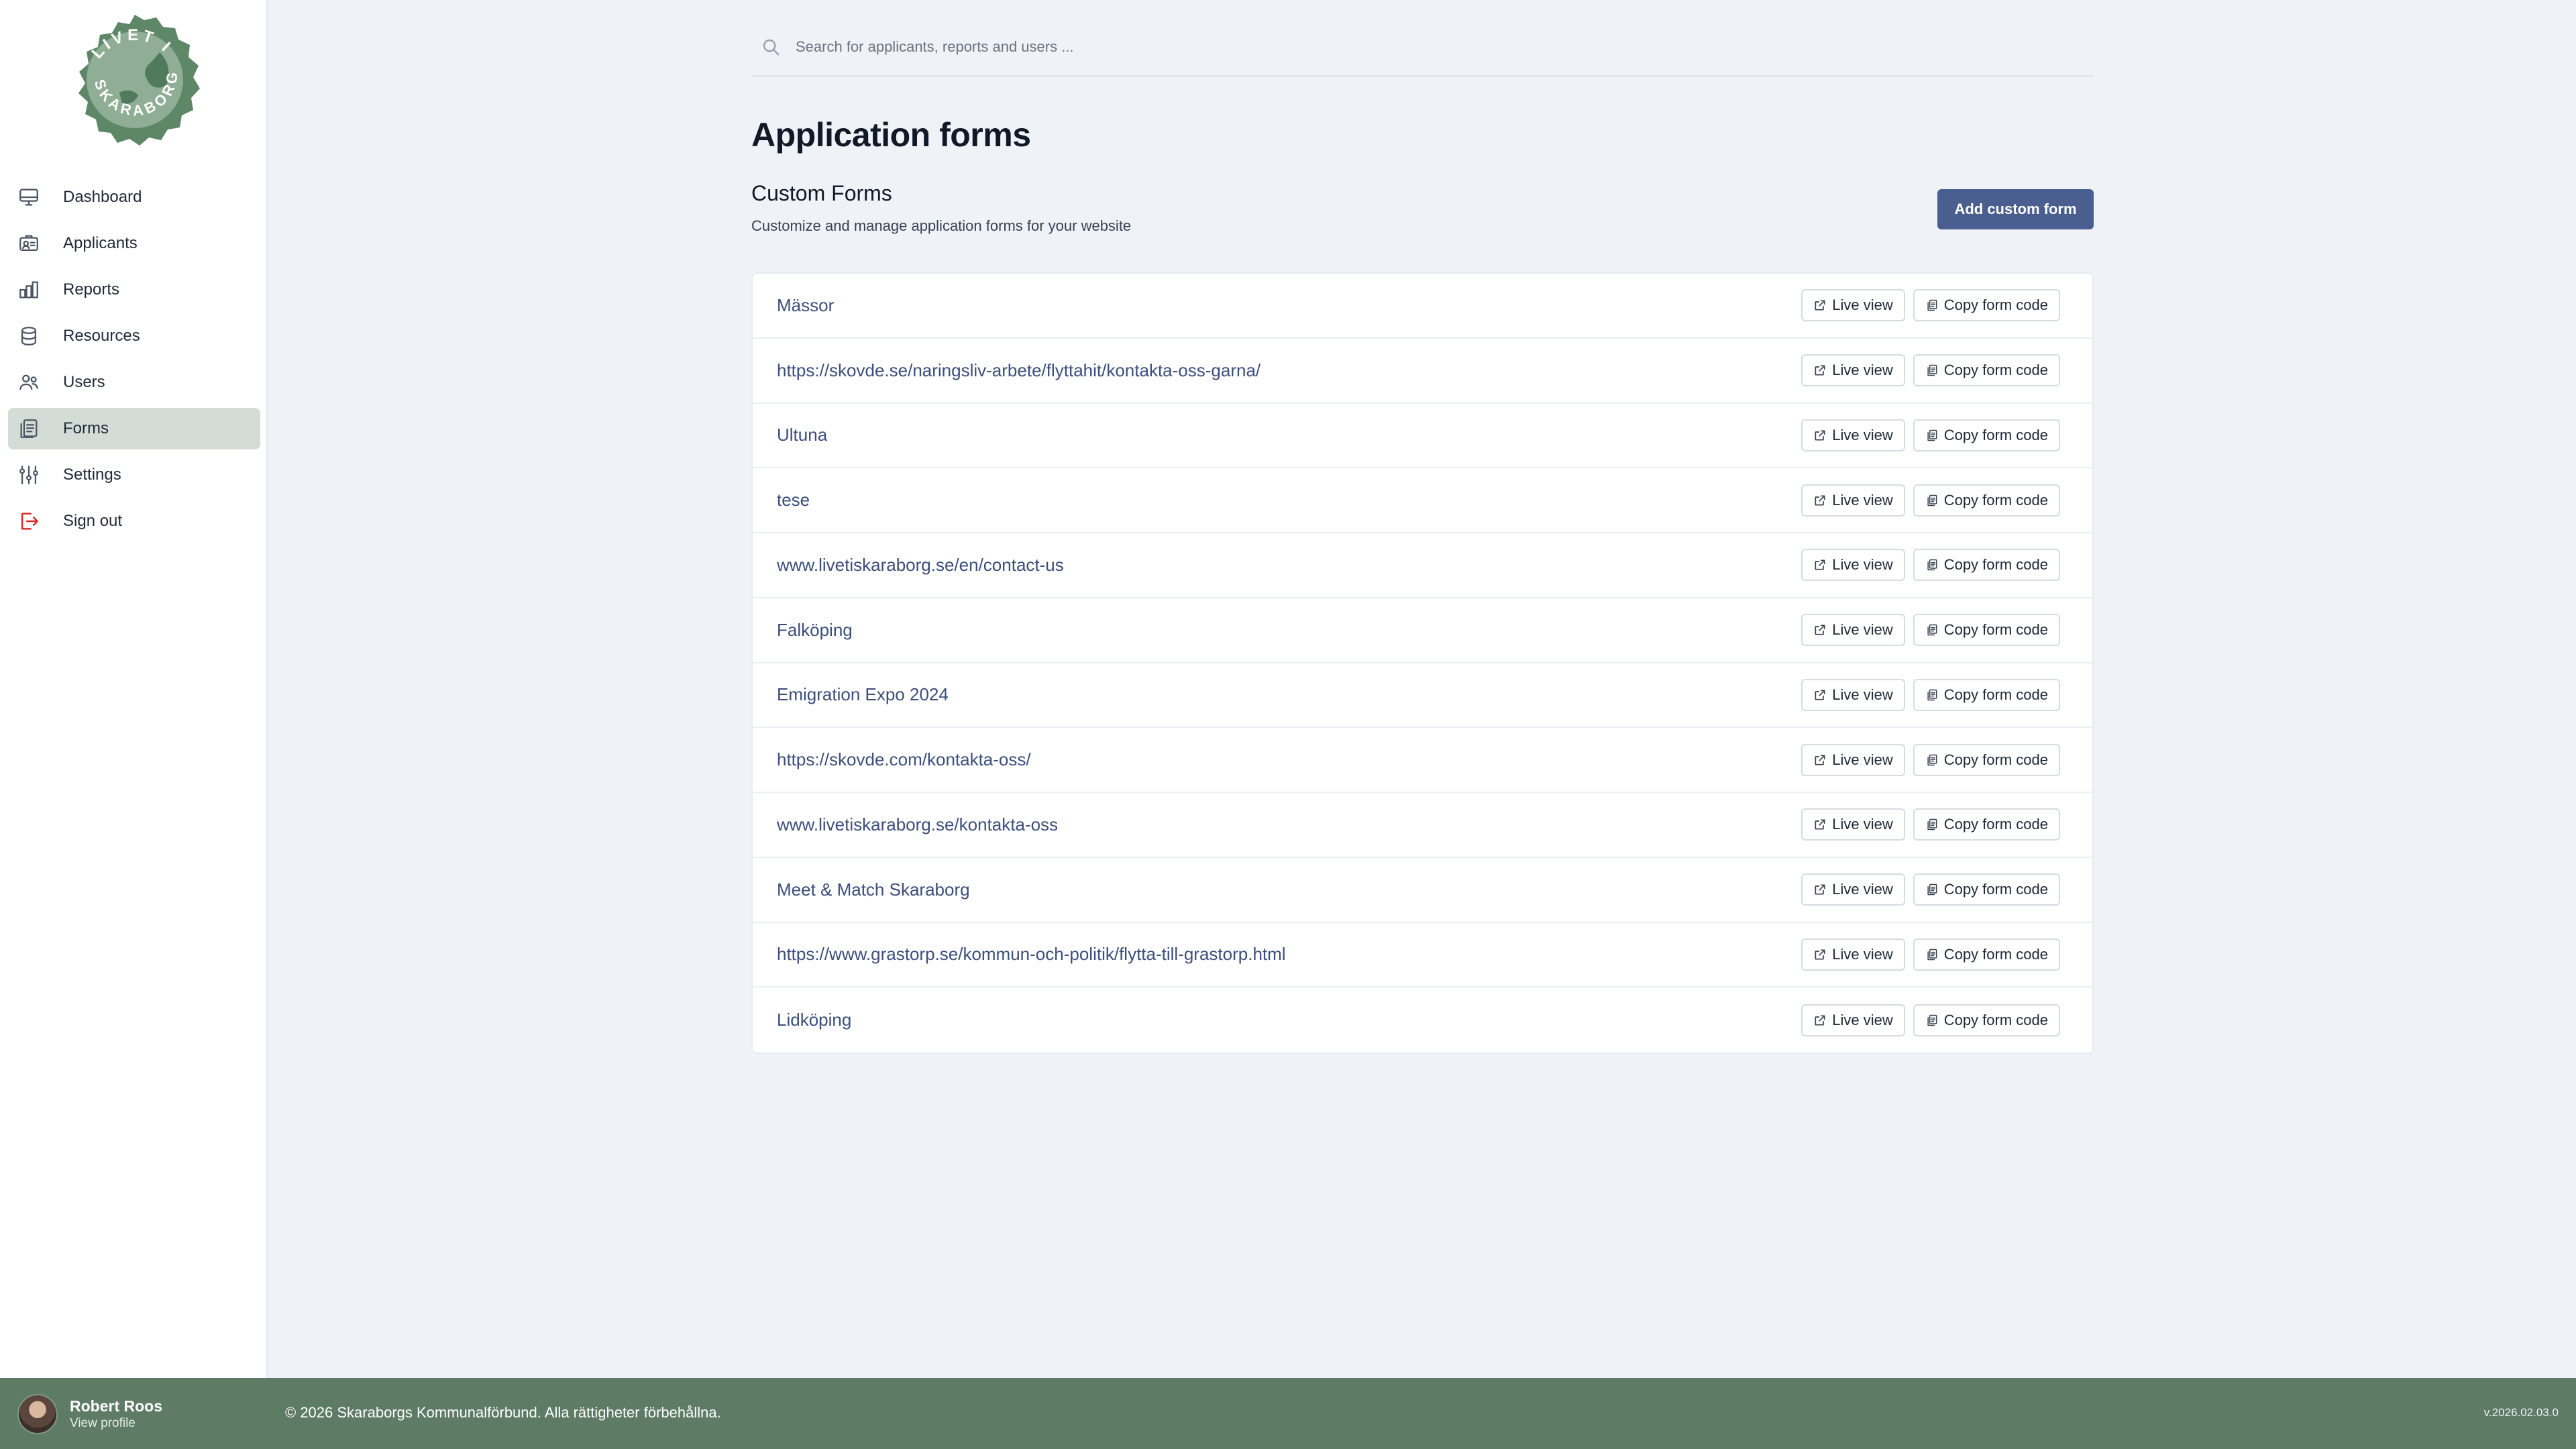 This screenshot has width=2576, height=1449. I want to click on sidebar-item-label: Reports, so click(91, 289).